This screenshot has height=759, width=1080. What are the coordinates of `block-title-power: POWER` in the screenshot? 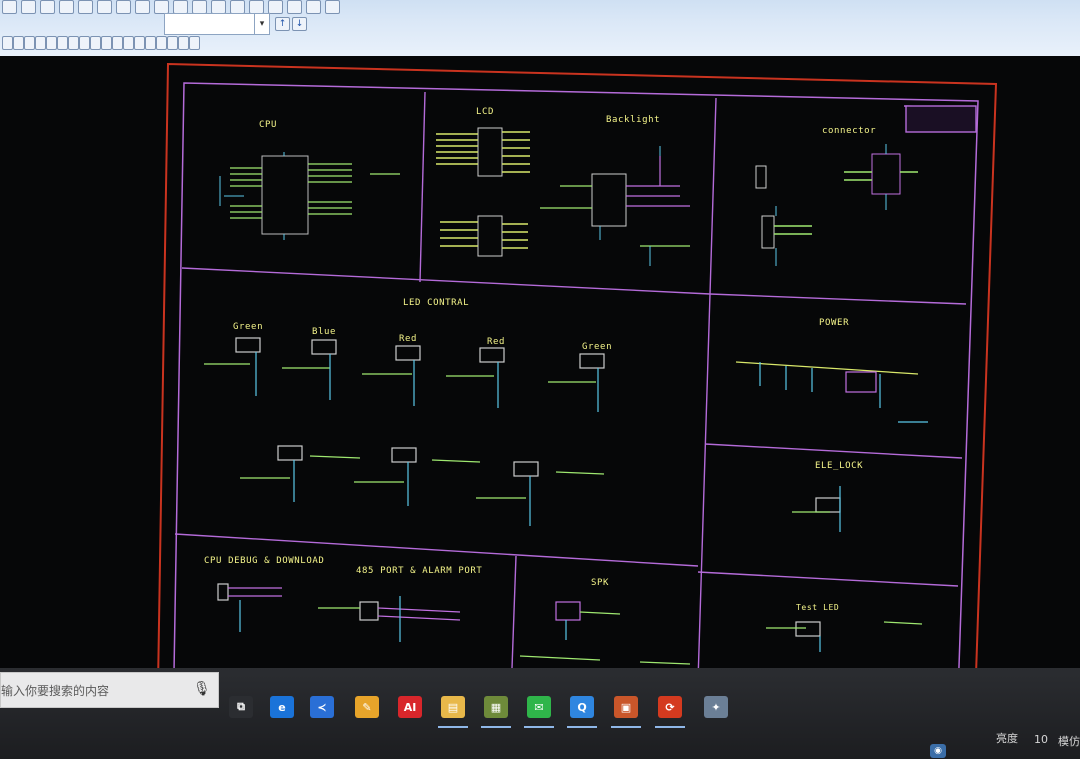 It's located at (834, 323).